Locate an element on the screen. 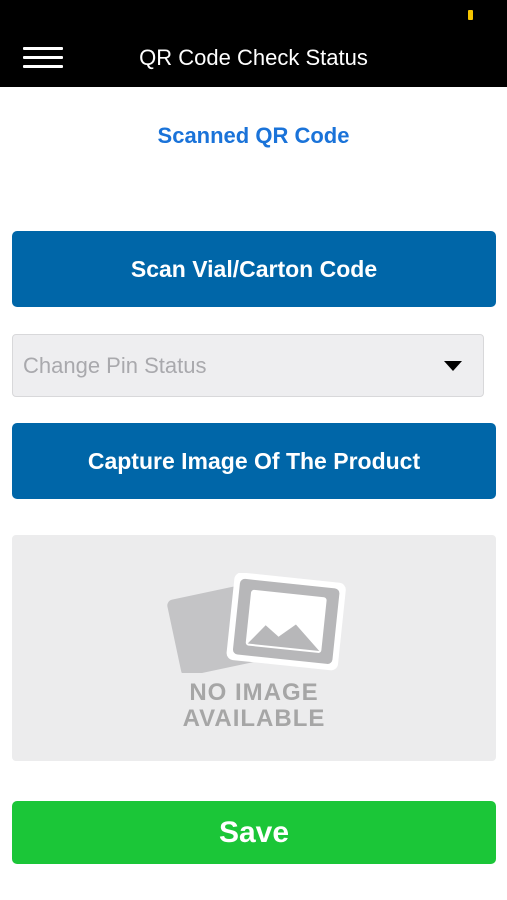 This screenshot has width=507, height=900. pin-status-select: Change Pin Status is located at coordinates (248, 365).